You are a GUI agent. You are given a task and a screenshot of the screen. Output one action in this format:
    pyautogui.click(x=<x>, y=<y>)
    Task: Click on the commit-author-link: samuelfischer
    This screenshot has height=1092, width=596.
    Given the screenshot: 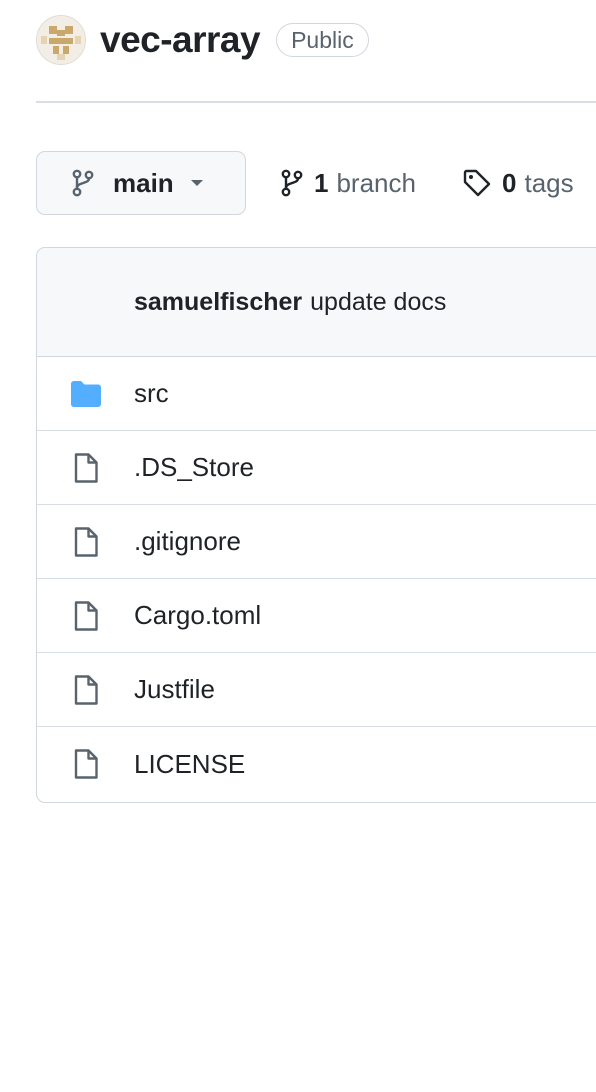 What is the action you would take?
    pyautogui.click(x=218, y=302)
    